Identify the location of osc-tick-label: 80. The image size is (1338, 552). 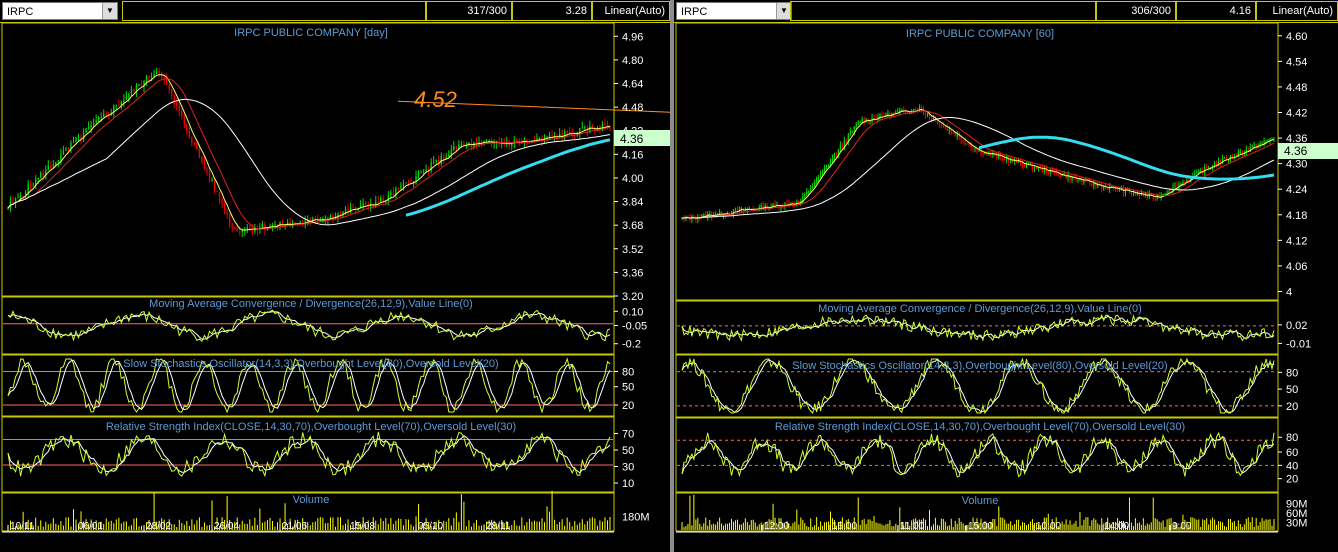
(1292, 438).